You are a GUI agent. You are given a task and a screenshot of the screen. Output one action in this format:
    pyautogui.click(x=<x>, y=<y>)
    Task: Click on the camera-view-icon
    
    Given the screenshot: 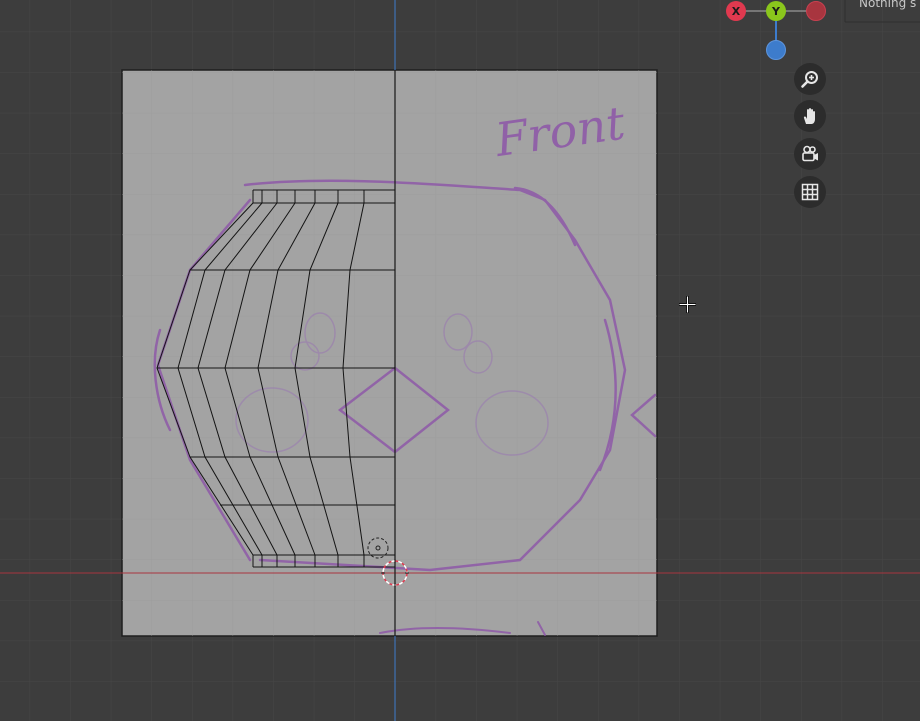 What is the action you would take?
    pyautogui.click(x=810, y=153)
    